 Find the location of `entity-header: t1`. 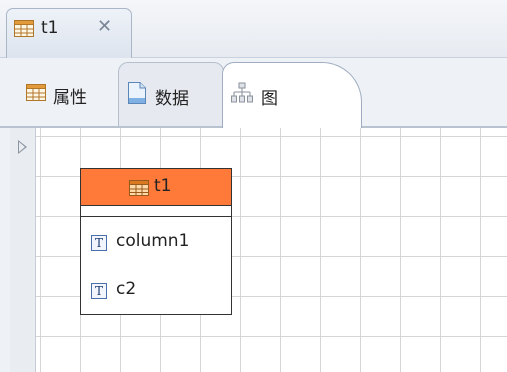

entity-header: t1 is located at coordinates (156, 187).